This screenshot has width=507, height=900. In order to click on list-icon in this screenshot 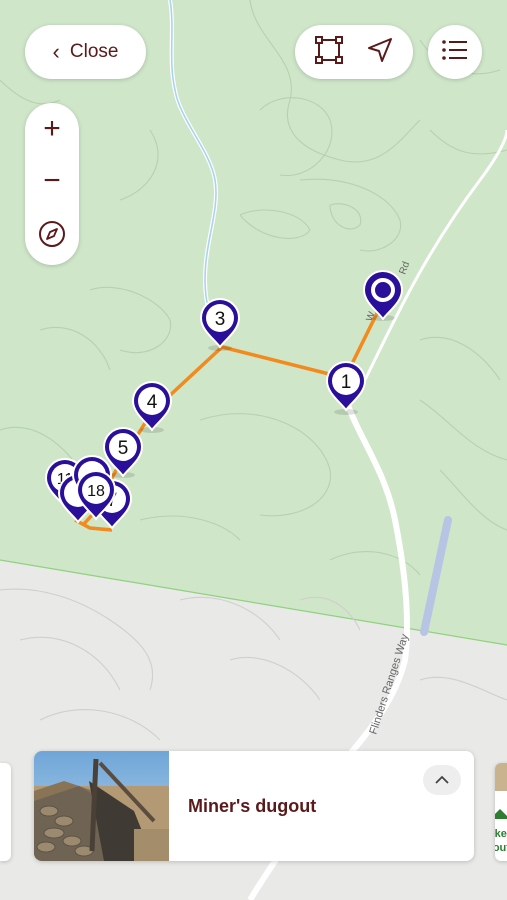, I will do `click(455, 52)`.